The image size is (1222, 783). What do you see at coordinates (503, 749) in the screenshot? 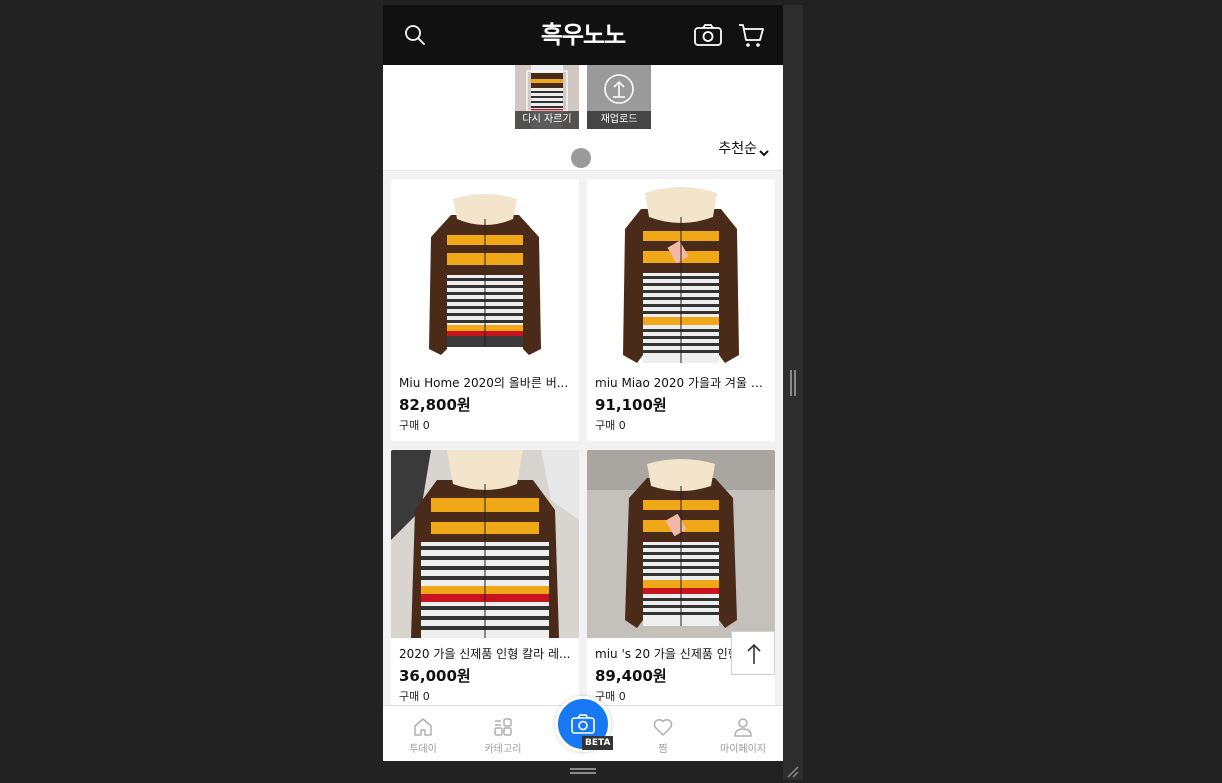
I see `nav-category-label: 카테고리` at bounding box center [503, 749].